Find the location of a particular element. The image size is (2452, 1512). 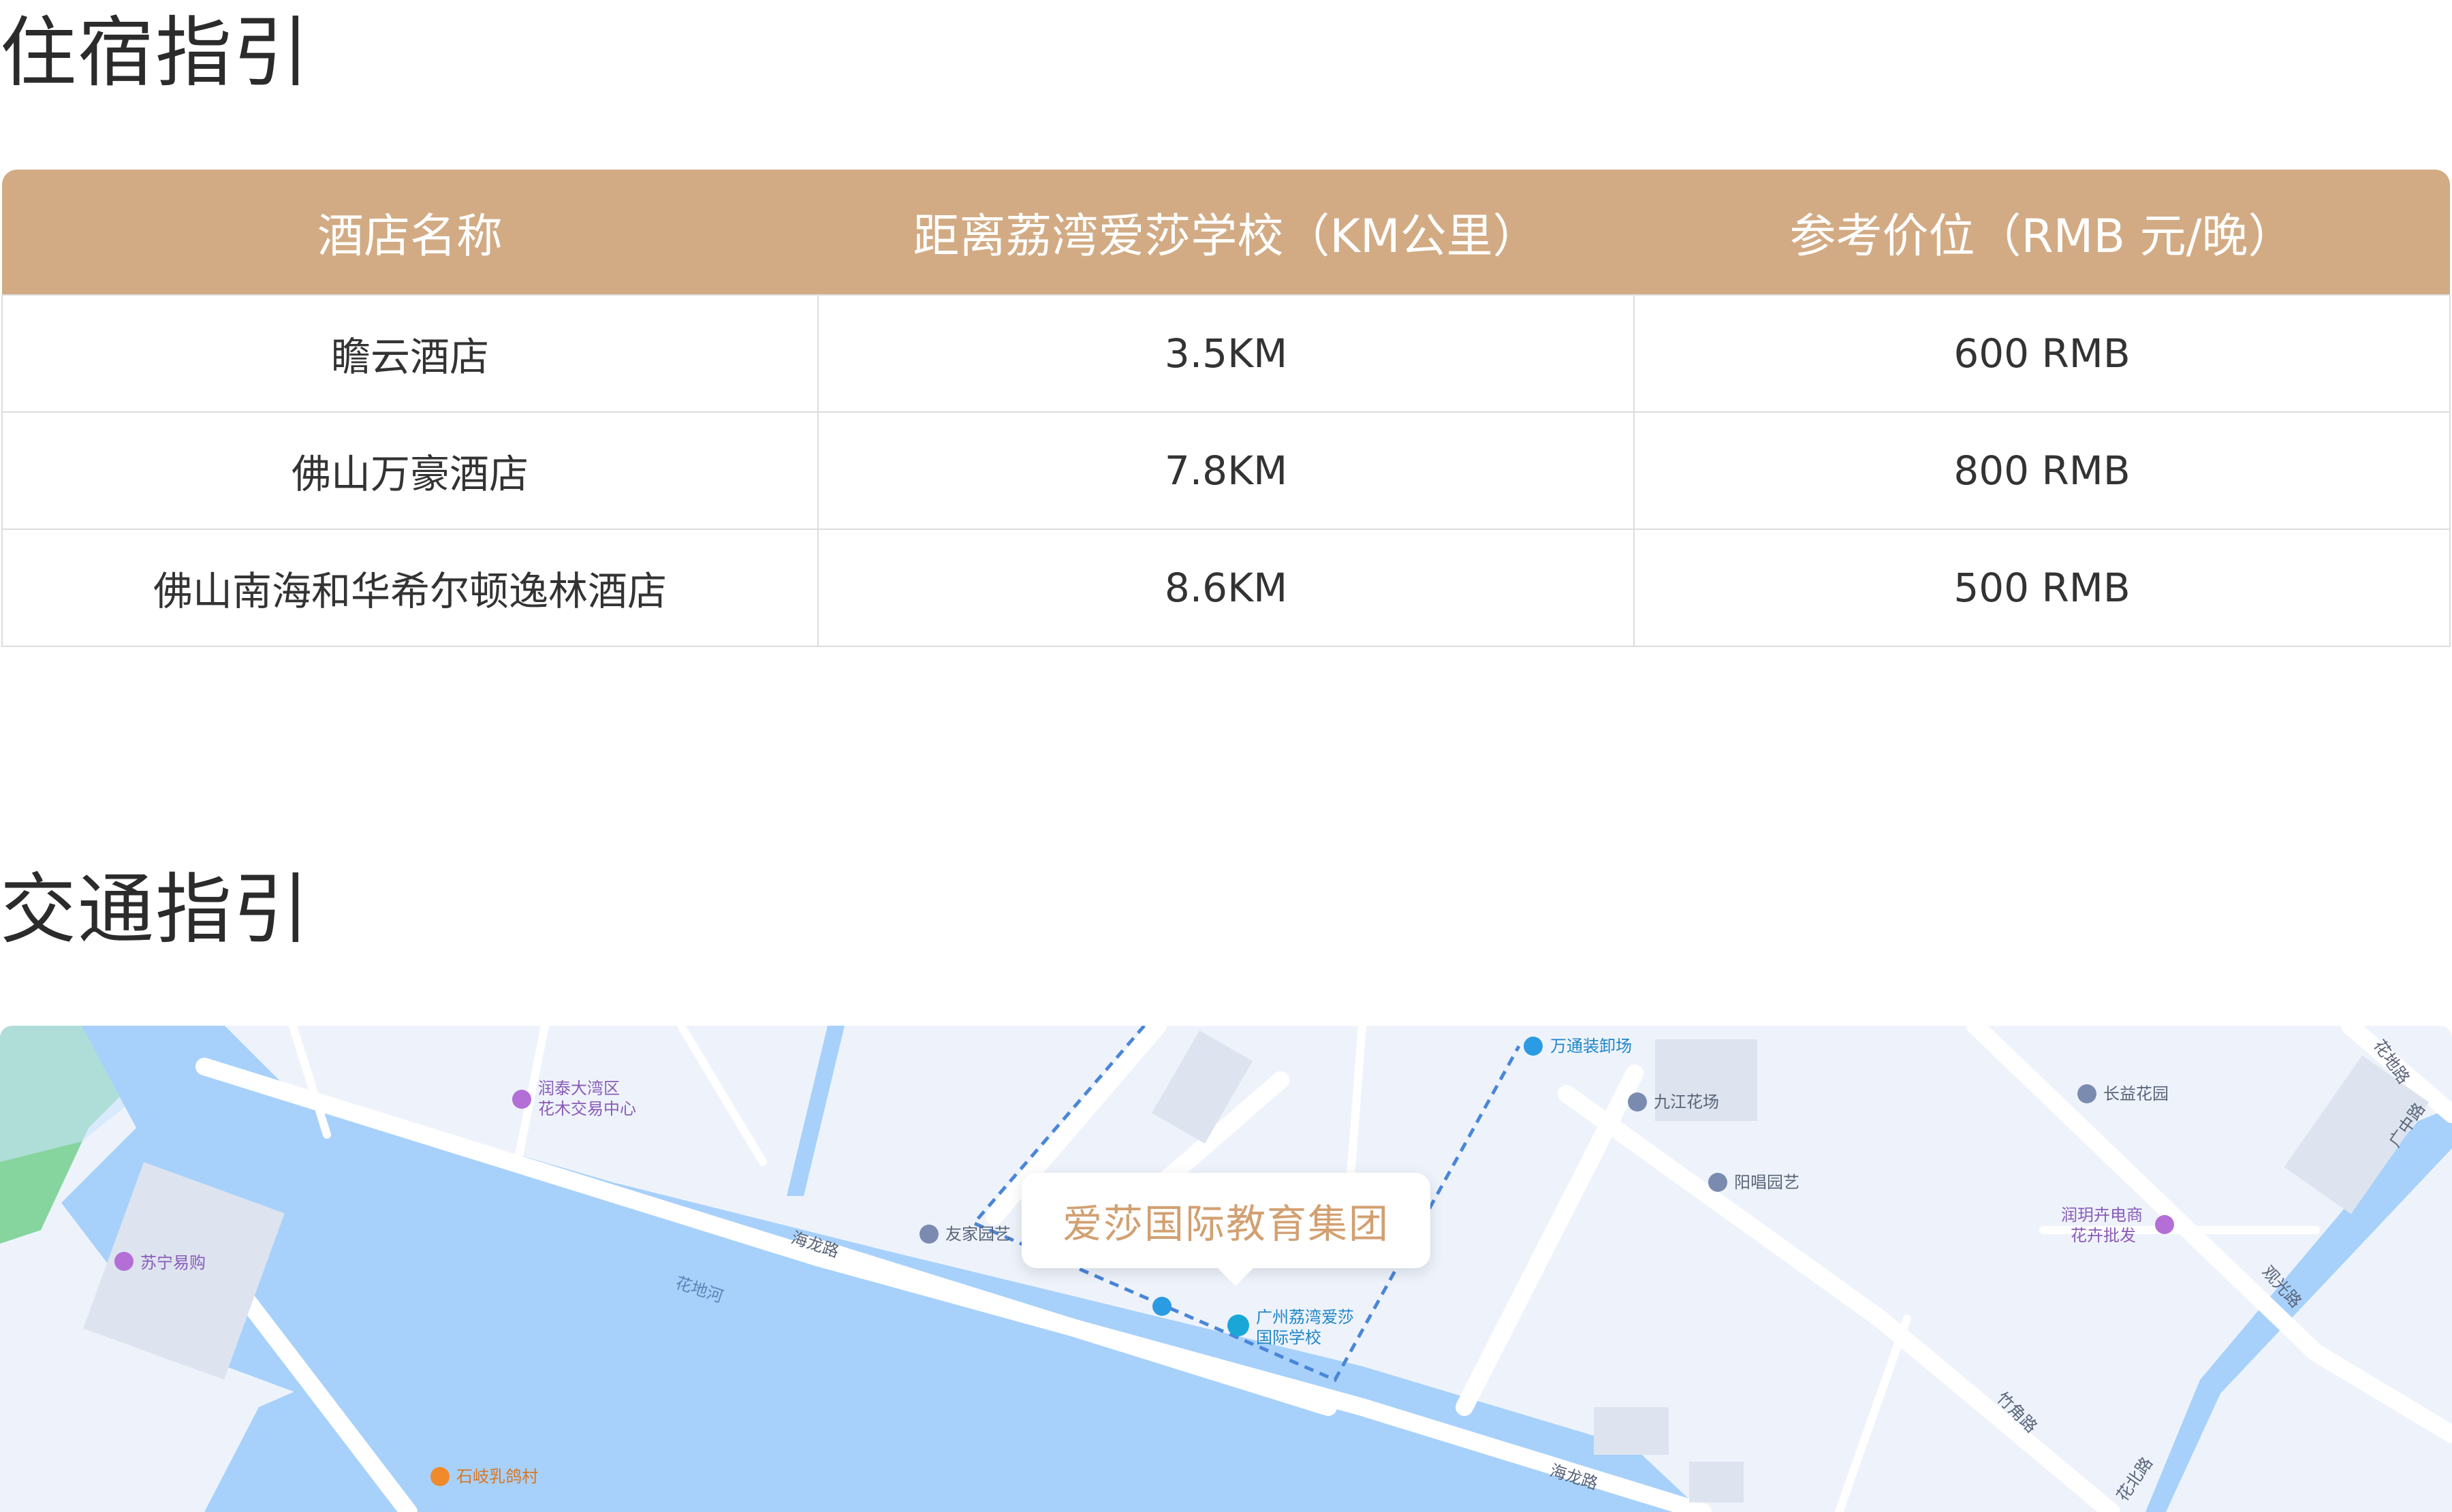

poi-runtai-1: 润泰大湾区 is located at coordinates (579, 1088).